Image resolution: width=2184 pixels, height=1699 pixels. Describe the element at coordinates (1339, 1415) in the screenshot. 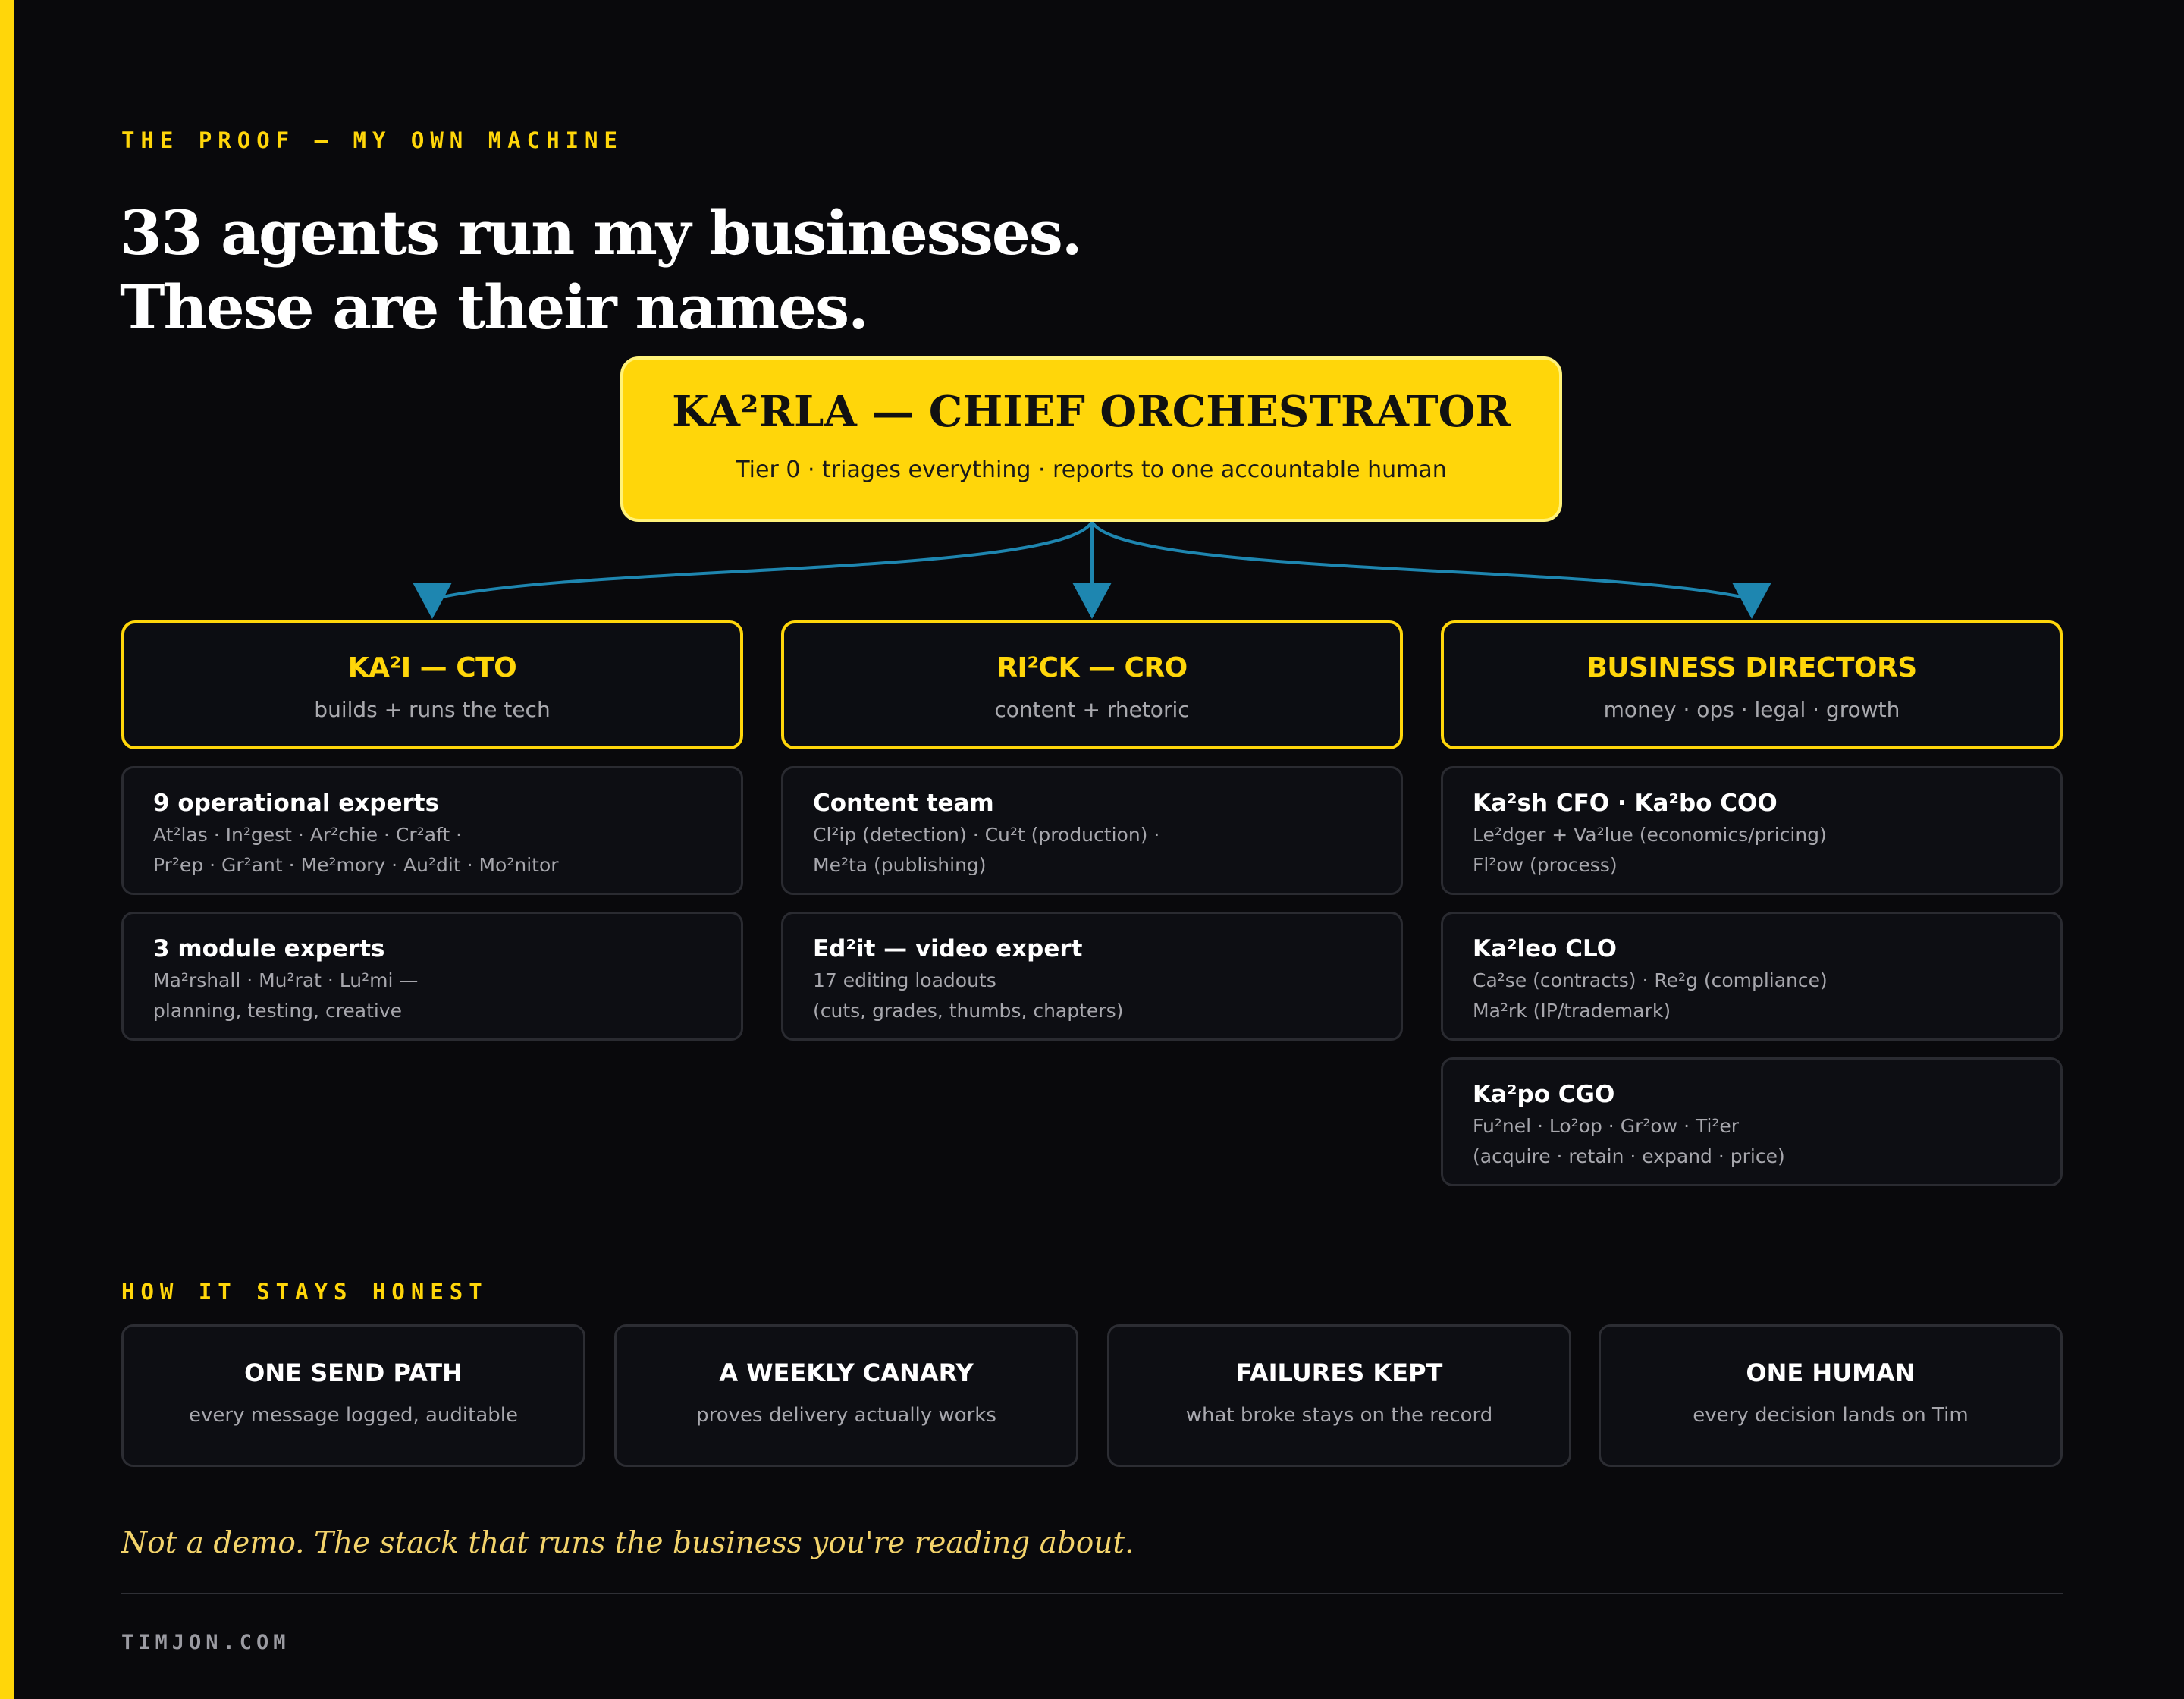

I see `principle-subtitle: what broke stays on the record` at that location.